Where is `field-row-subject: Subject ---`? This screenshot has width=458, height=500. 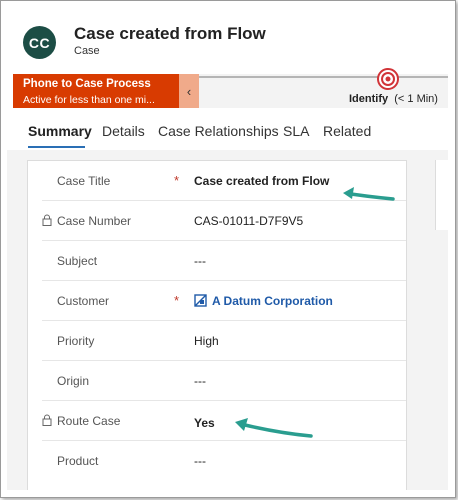 field-row-subject: Subject --- is located at coordinates (217, 261).